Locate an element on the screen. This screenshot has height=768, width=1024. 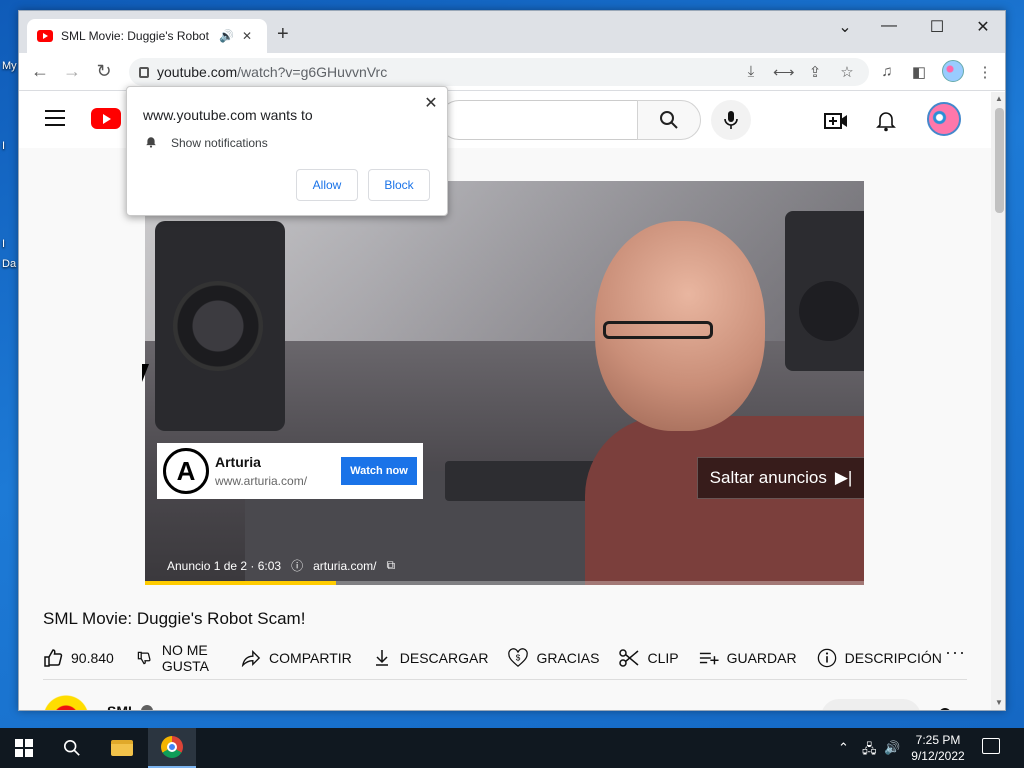
minimize-button: — is located at coordinates (889, 26).